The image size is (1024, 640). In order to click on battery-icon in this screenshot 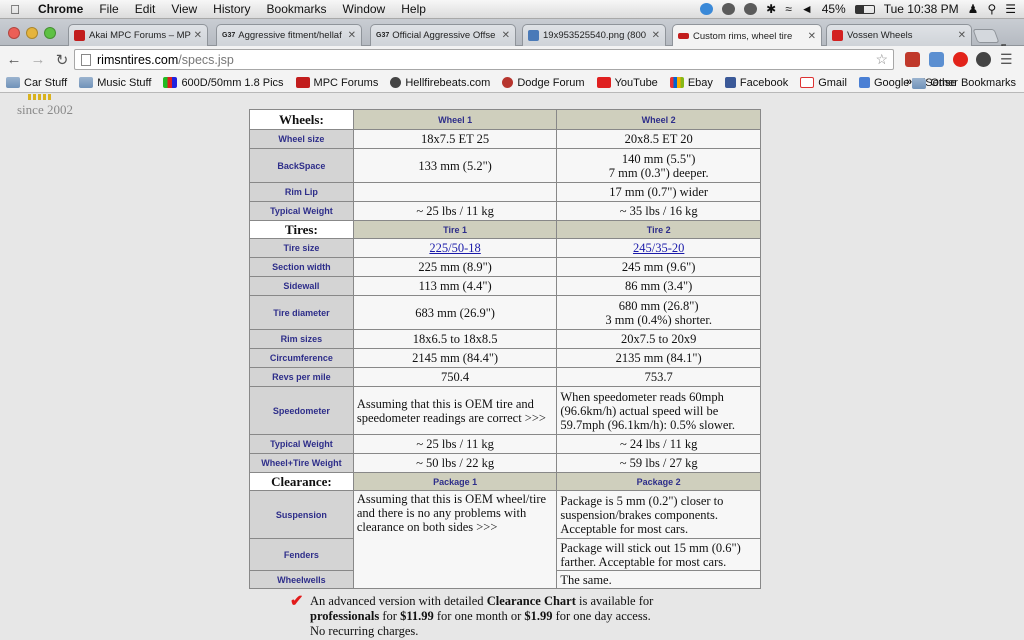, I will do `click(864, 9)`.